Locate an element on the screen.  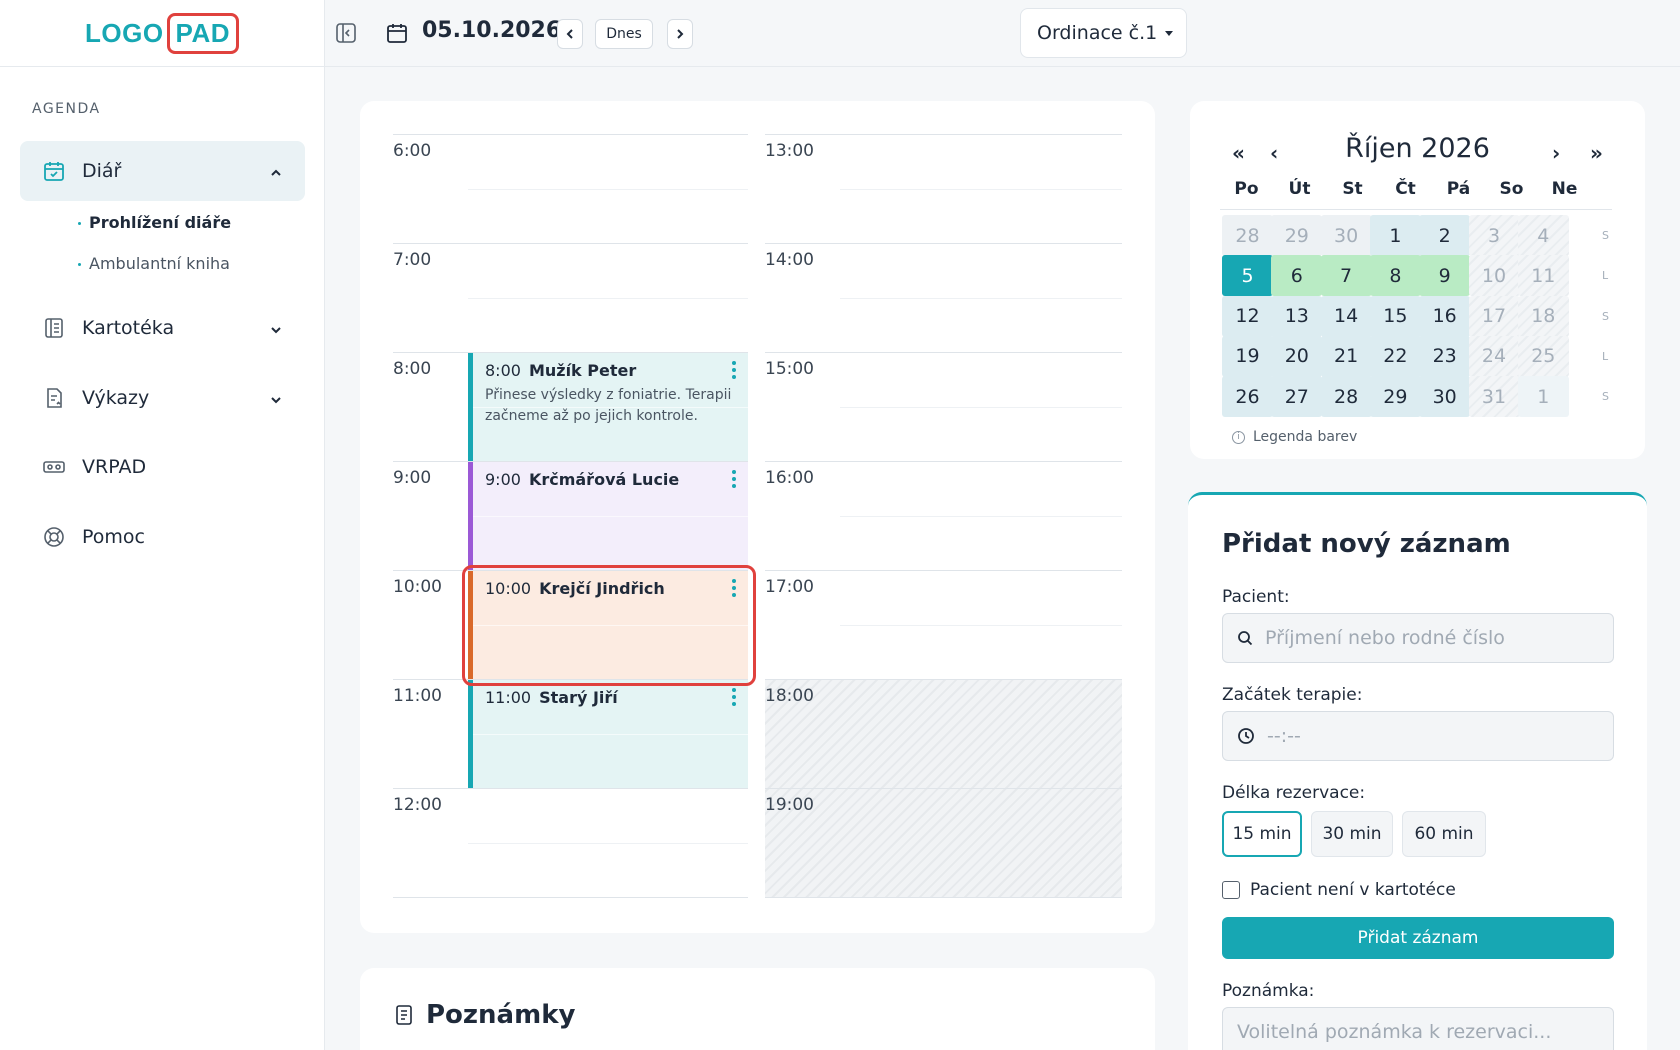
section-label: AGENDA is located at coordinates (66, 109).